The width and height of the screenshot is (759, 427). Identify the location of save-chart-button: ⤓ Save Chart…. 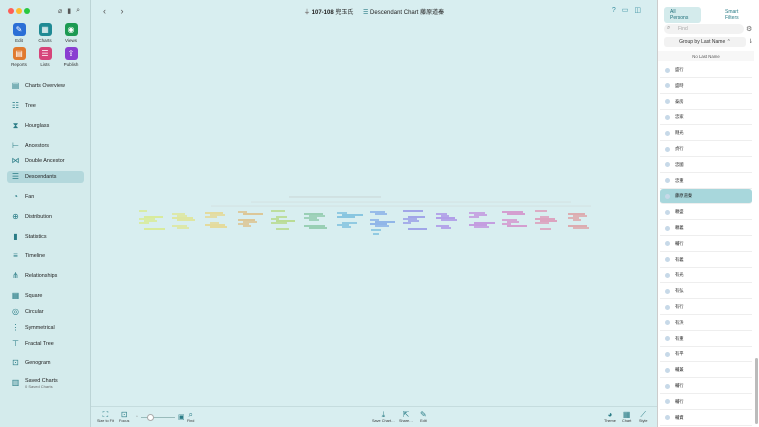
(383, 416).